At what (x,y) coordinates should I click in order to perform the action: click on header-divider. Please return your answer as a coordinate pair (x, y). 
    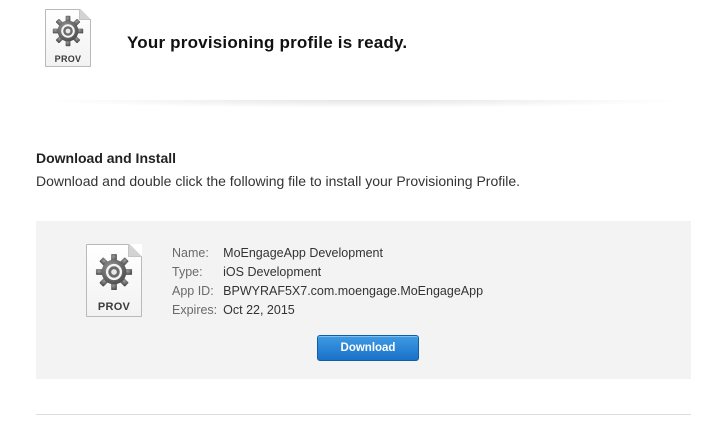
    Looking at the image, I should click on (363, 104).